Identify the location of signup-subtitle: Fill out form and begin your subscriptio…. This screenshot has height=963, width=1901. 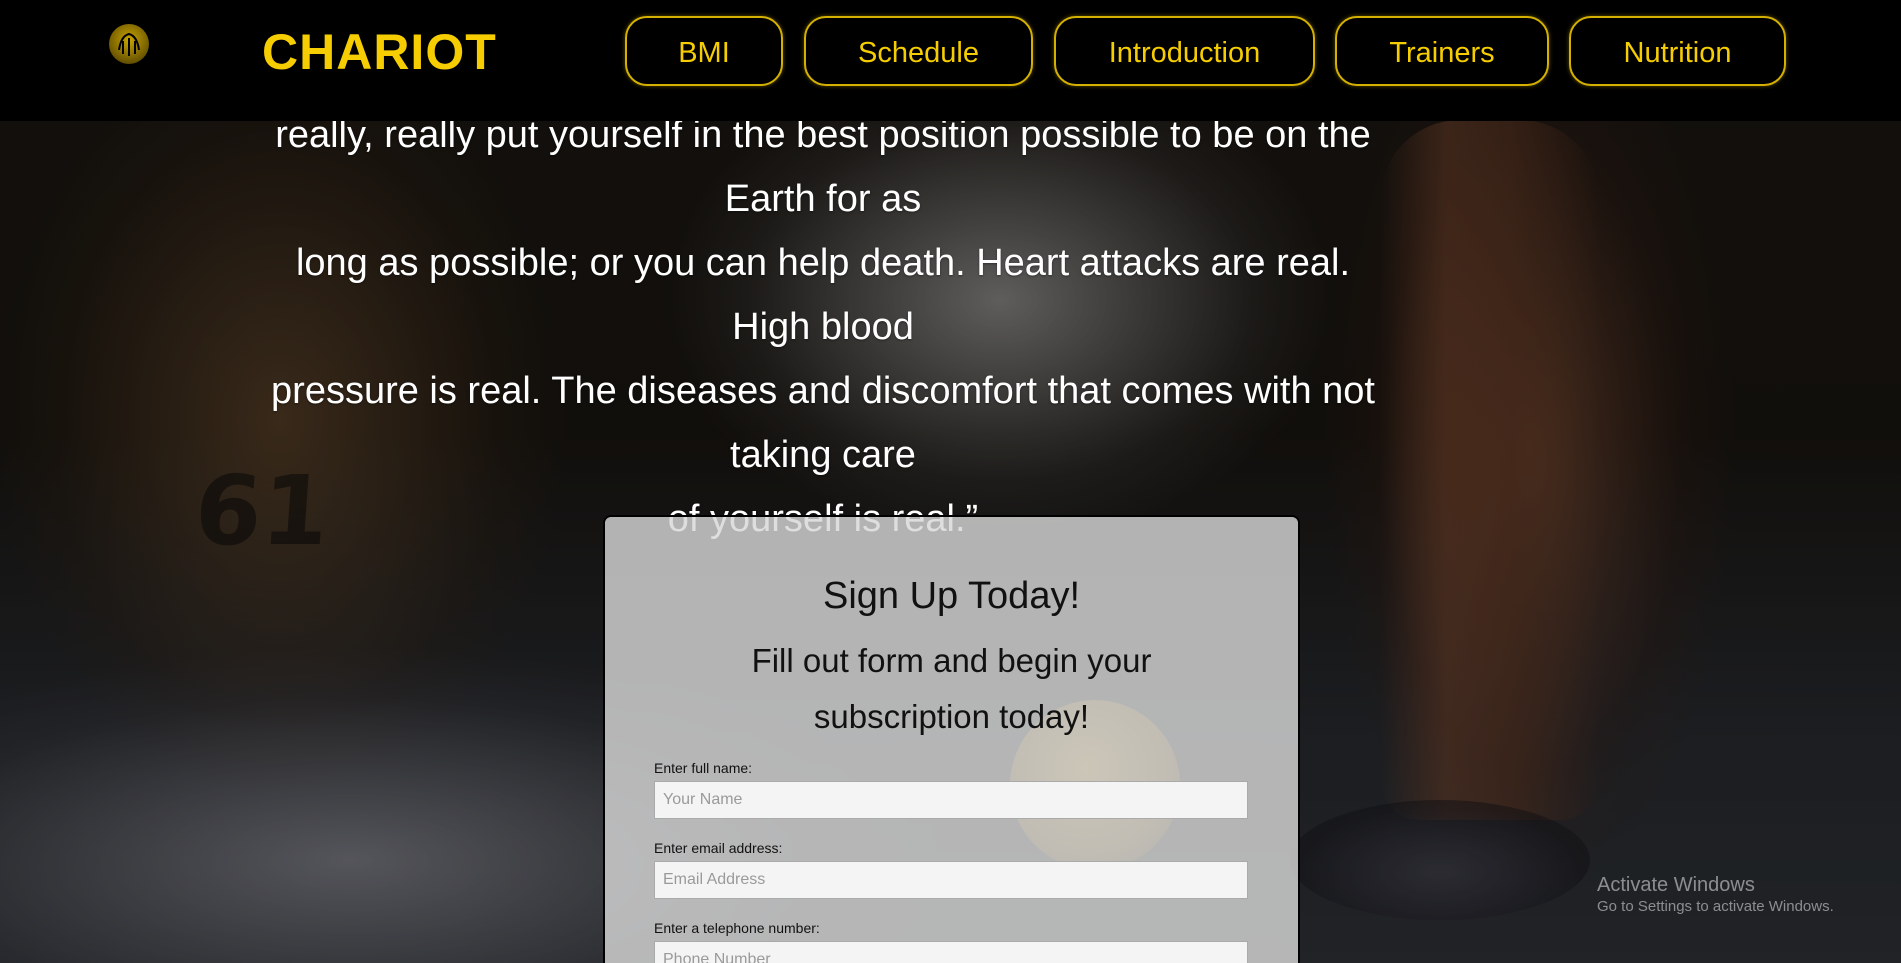
(951, 688).